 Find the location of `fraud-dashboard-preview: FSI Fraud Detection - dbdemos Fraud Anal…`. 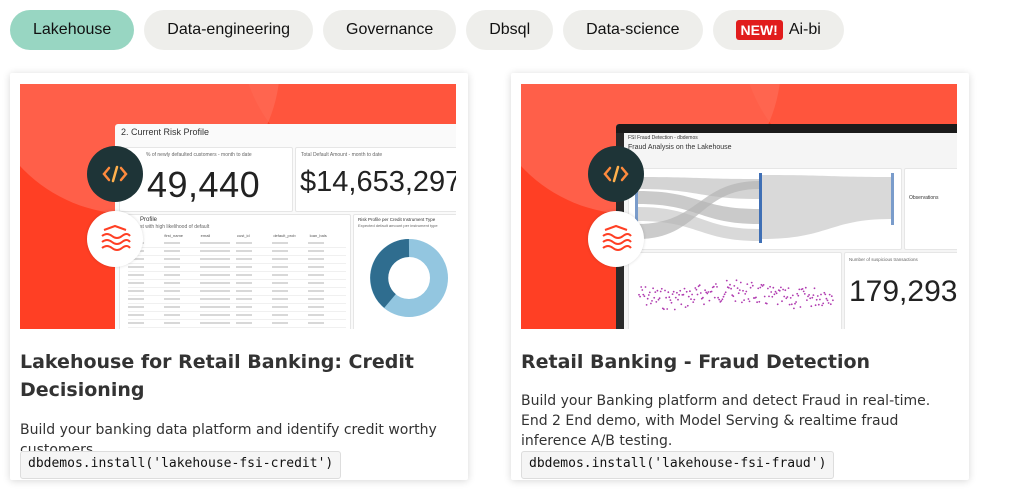

fraud-dashboard-preview: FSI Fraud Detection - dbdemos Fraud Anal… is located at coordinates (786, 226).